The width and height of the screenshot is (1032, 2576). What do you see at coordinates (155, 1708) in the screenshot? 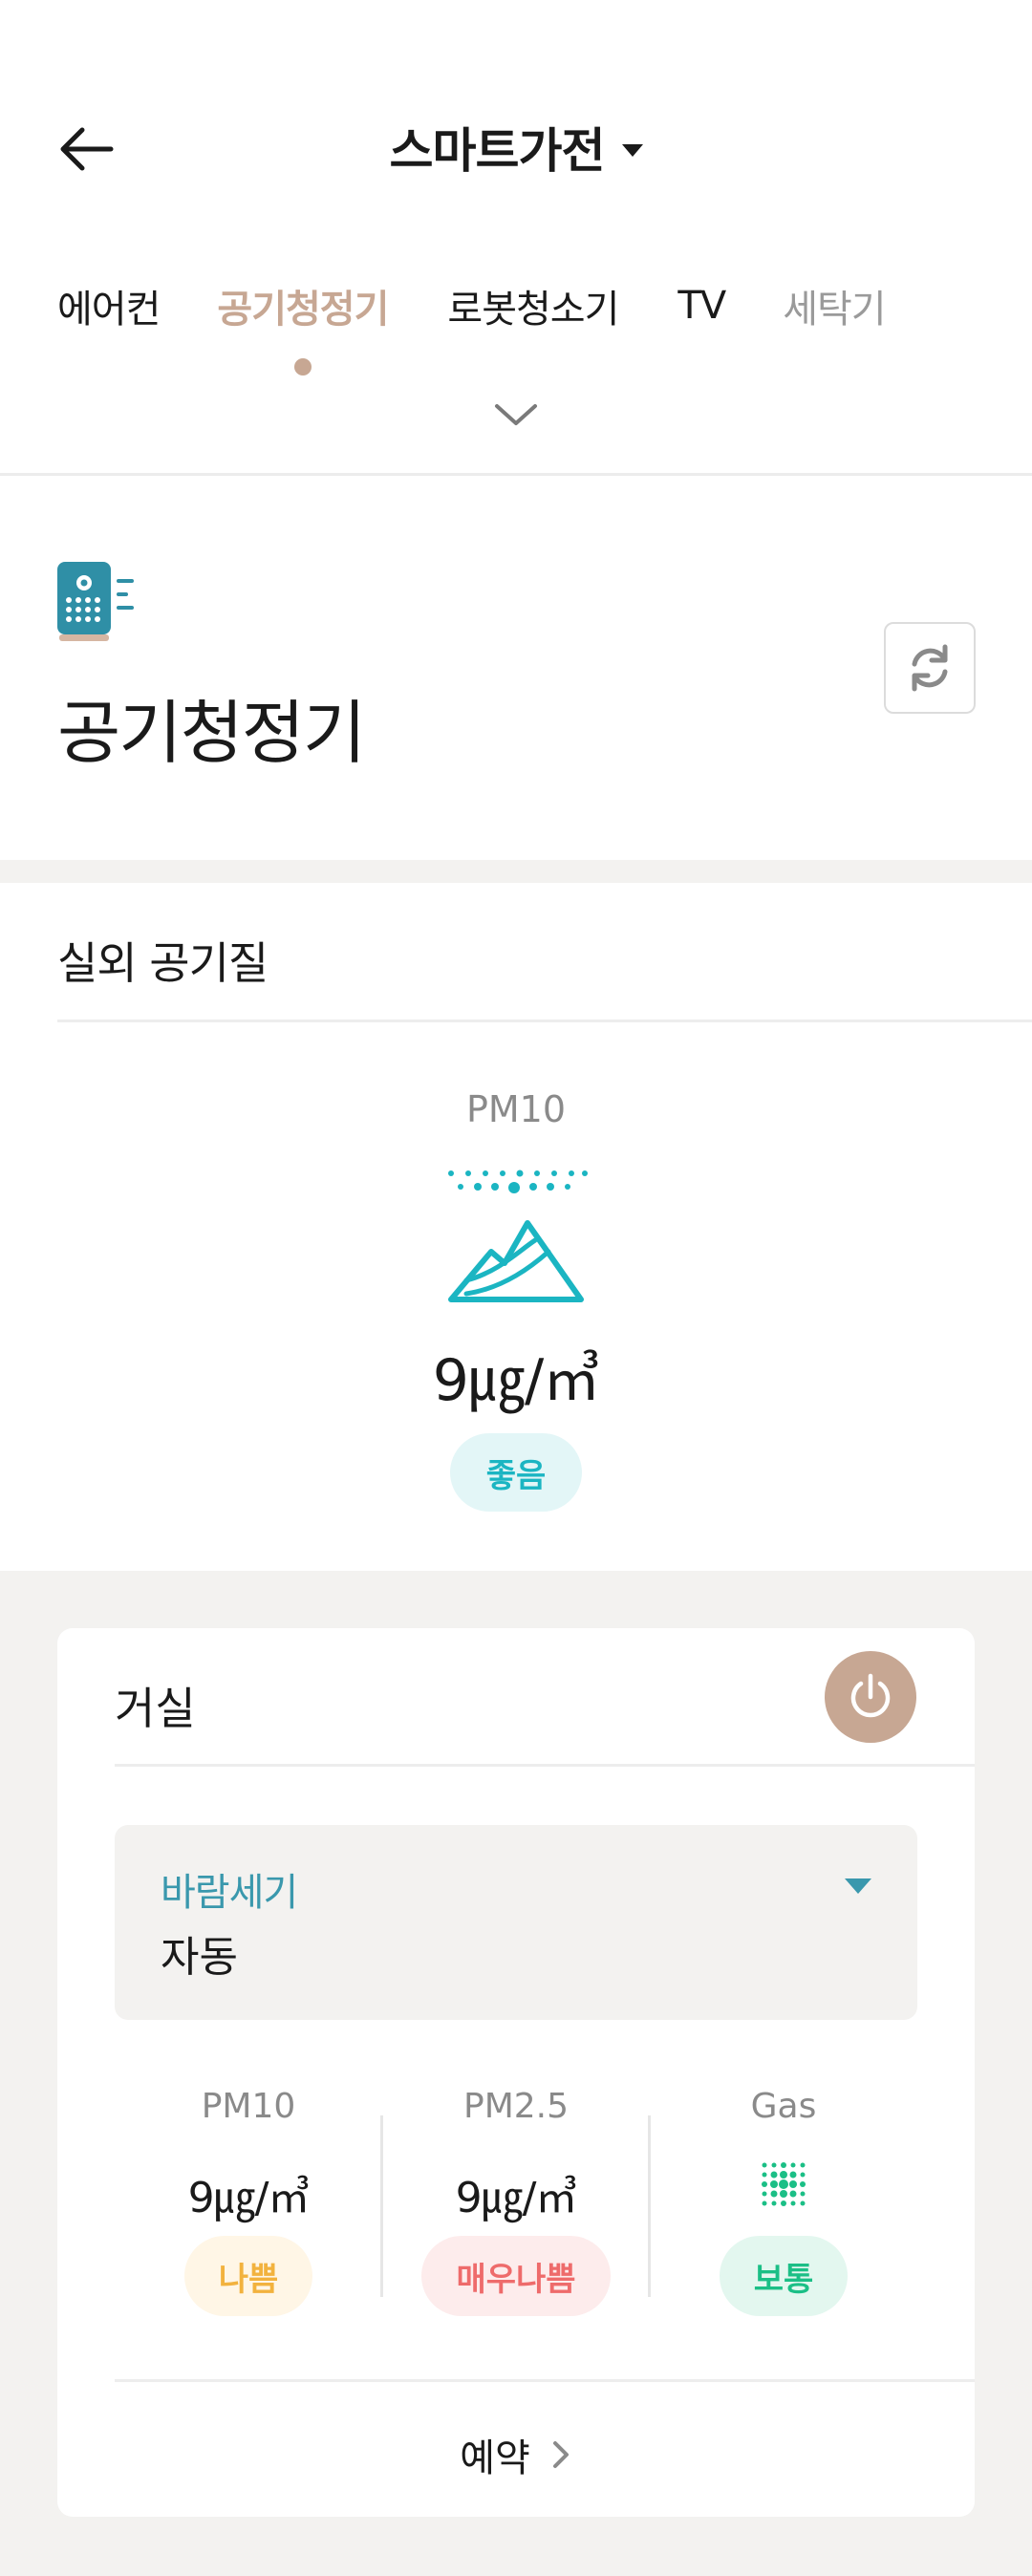
I see `room-name: 거실` at bounding box center [155, 1708].